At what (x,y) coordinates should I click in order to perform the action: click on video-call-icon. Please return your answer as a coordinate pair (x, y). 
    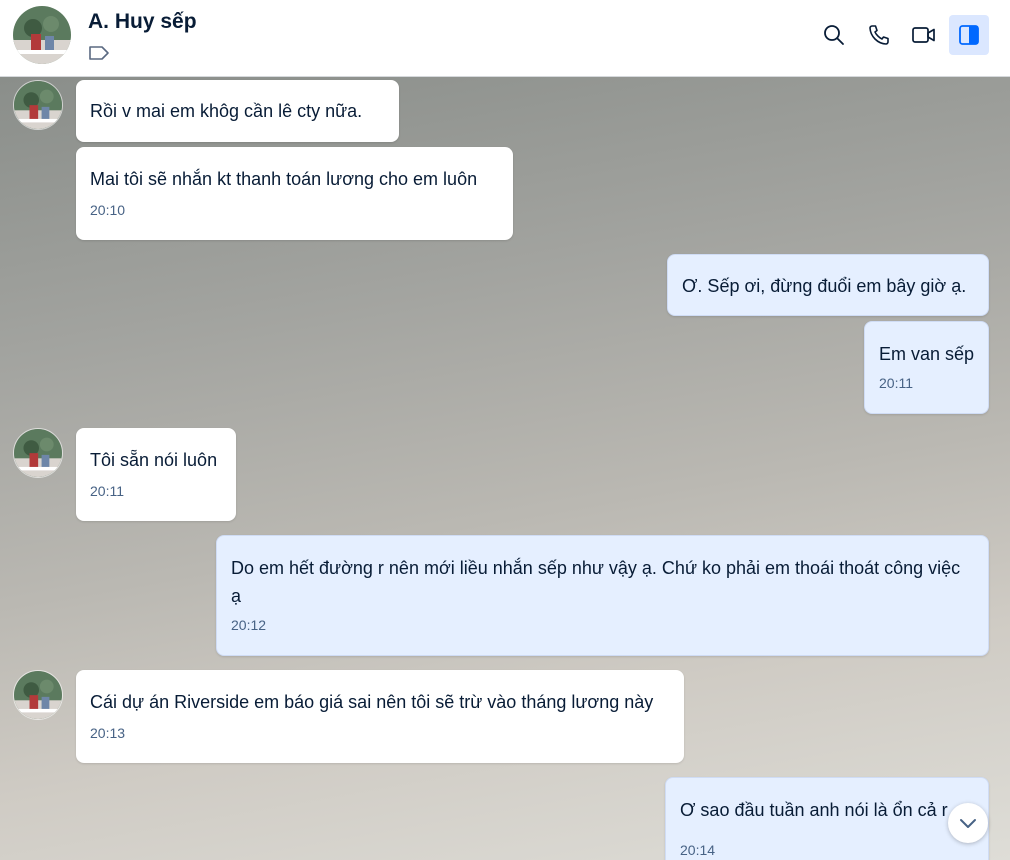
    Looking at the image, I should click on (923, 35).